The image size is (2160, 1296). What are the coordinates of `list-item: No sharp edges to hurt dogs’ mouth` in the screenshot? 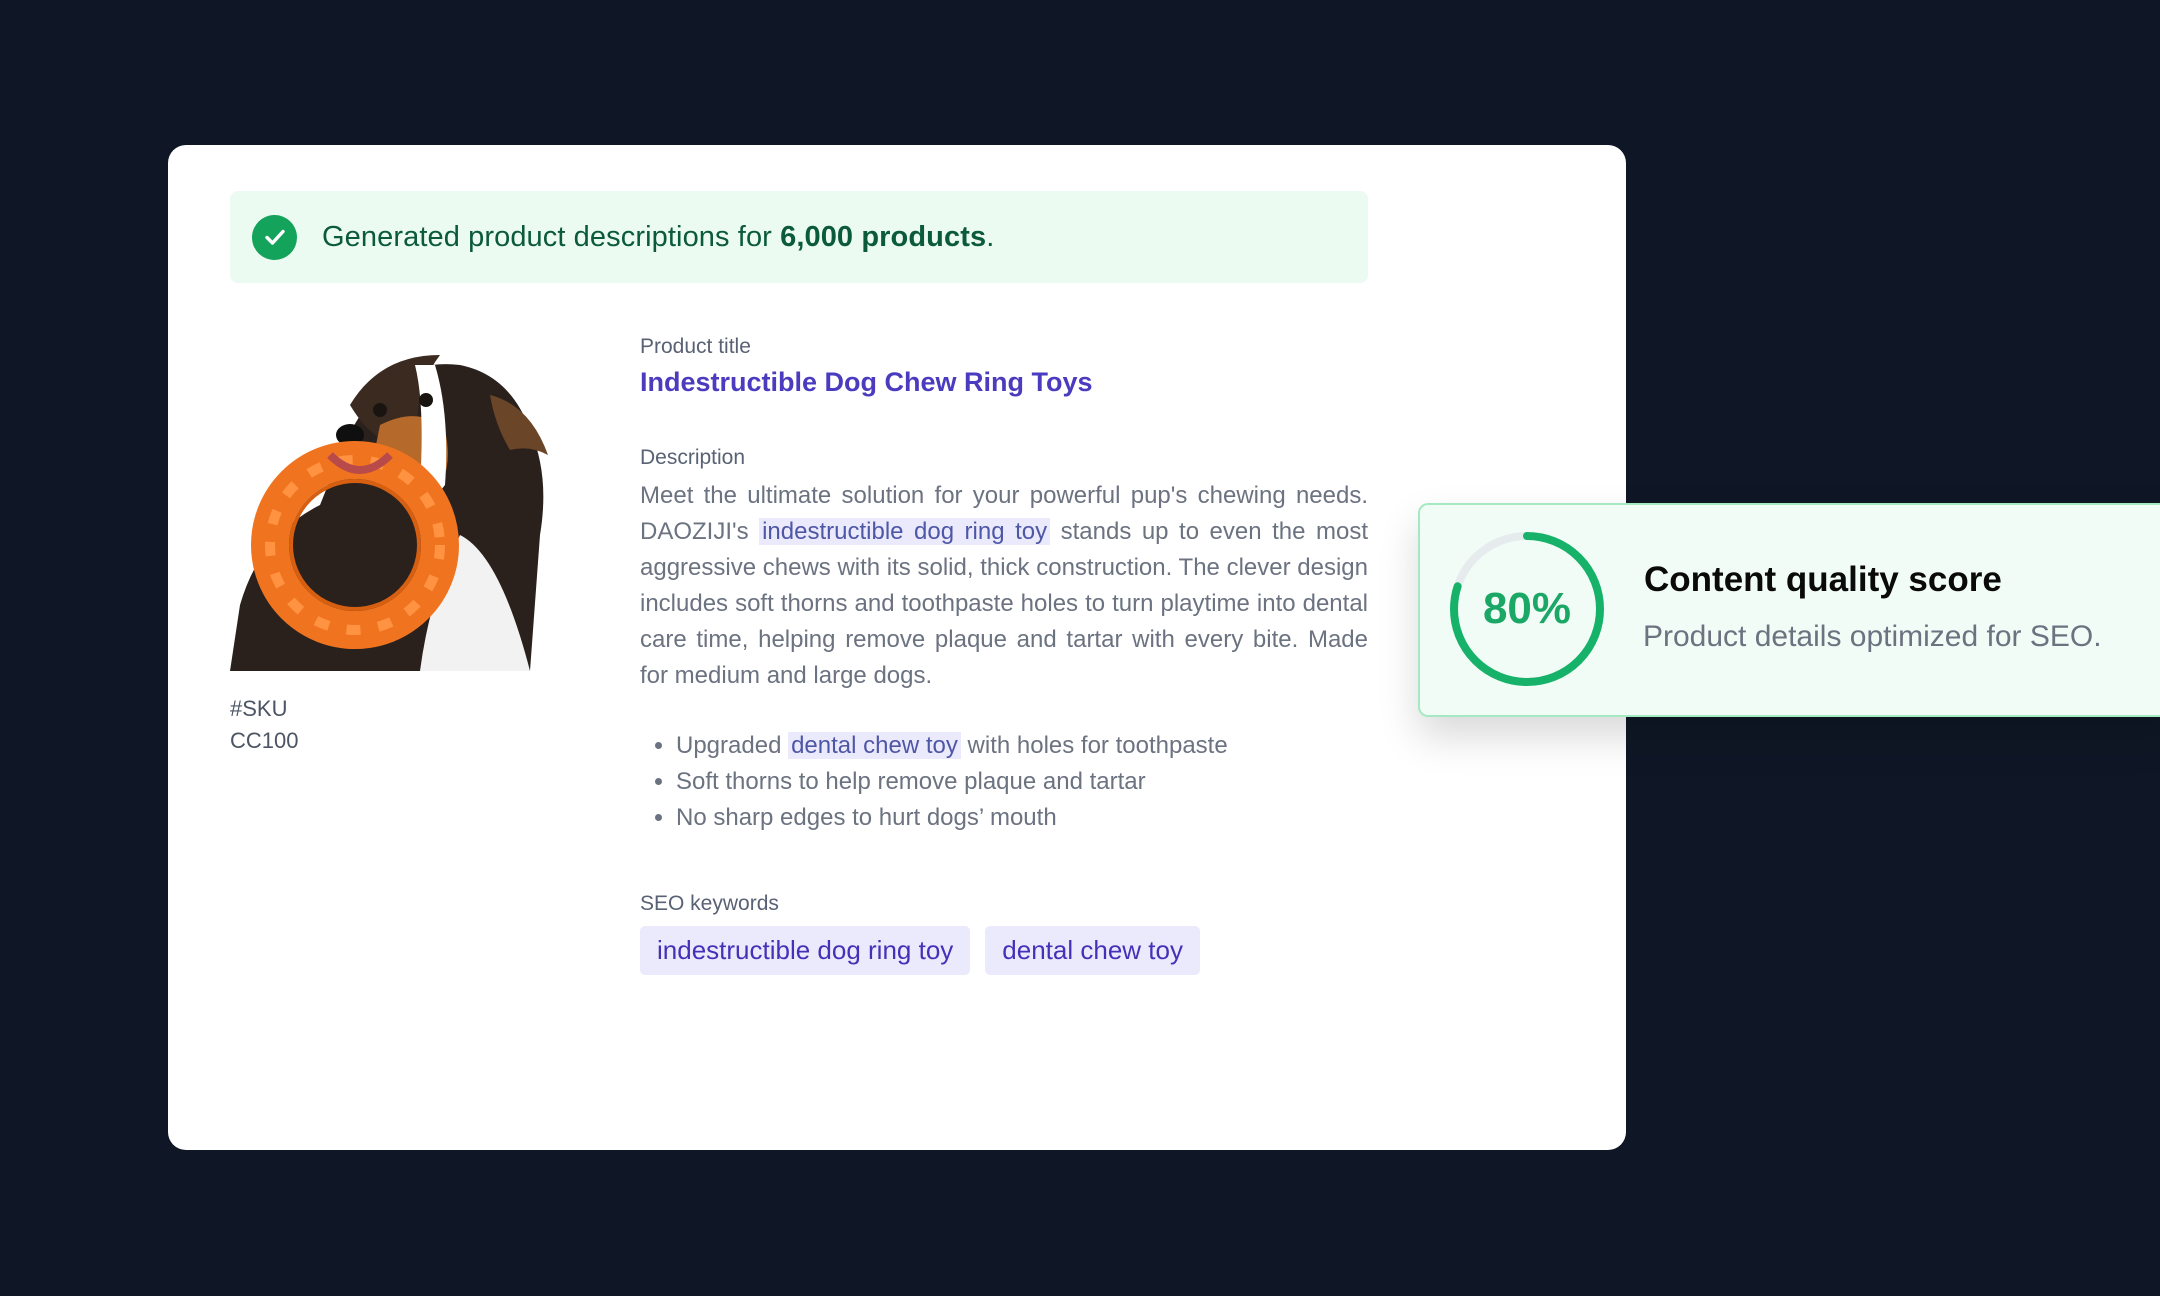 It's located at (1022, 818).